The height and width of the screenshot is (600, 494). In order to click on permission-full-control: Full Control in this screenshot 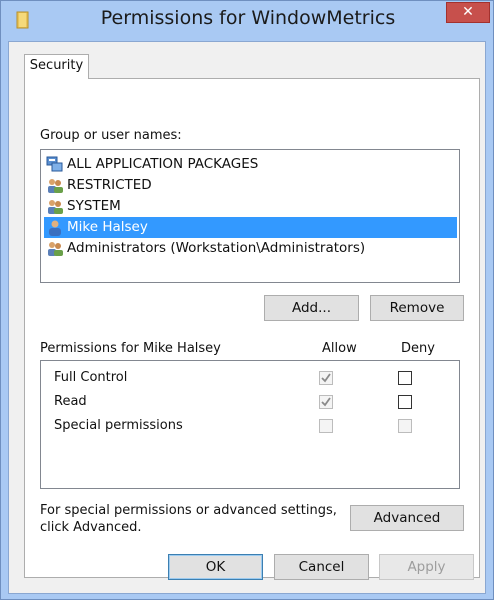, I will do `click(91, 377)`.